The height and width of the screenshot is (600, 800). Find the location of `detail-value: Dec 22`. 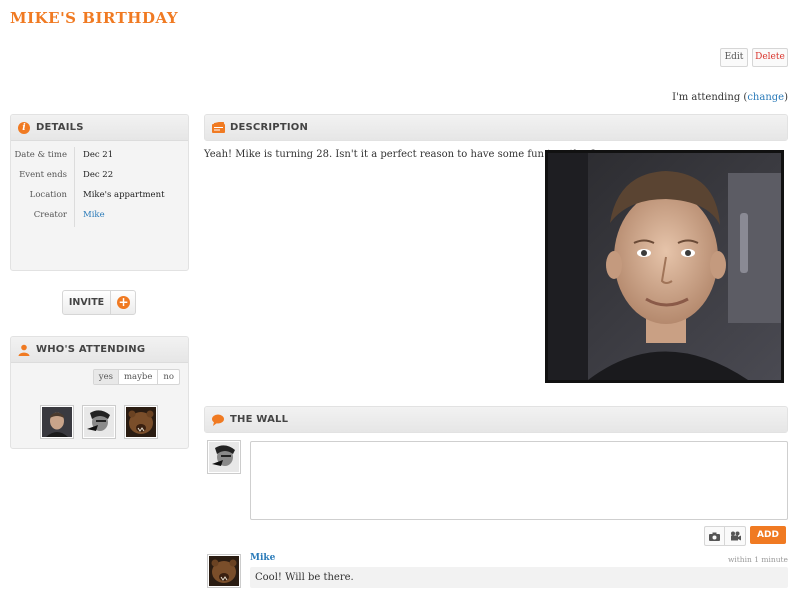

detail-value: Dec 22 is located at coordinates (98, 175).